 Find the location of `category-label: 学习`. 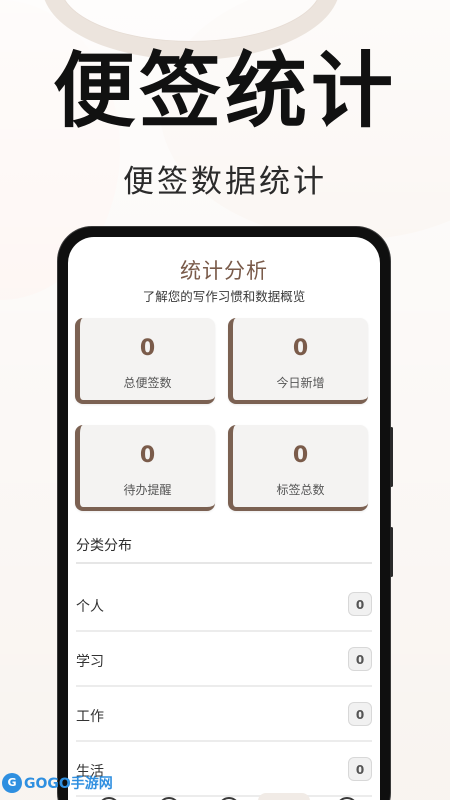

category-label: 学习 is located at coordinates (90, 662).